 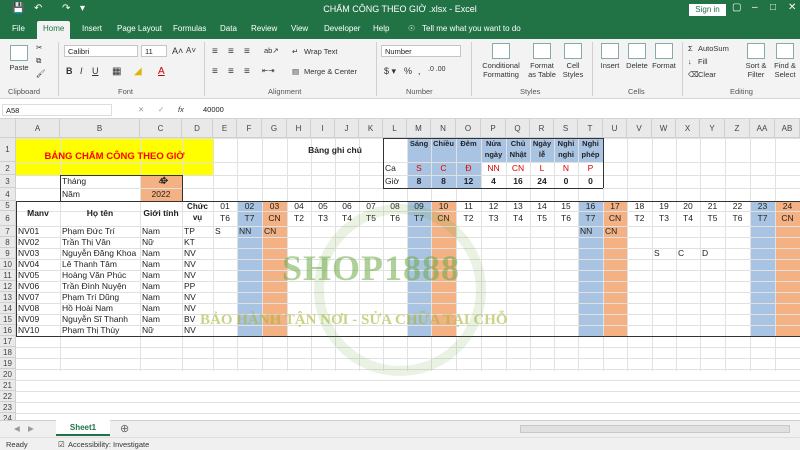 I want to click on tab-page-layout: Page Layout, so click(x=139, y=28).